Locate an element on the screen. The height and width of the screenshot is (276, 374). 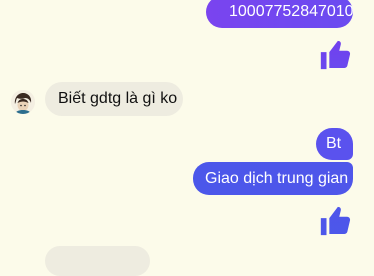
incoming-message-bubble: Biết gdtg là gì ko is located at coordinates (114, 99).